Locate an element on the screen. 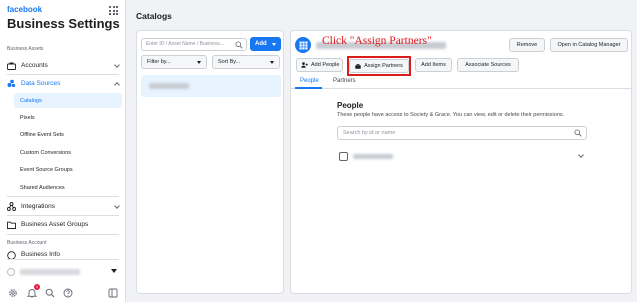 Image resolution: width=637 pixels, height=302 pixels. highlight-box is located at coordinates (379, 66).